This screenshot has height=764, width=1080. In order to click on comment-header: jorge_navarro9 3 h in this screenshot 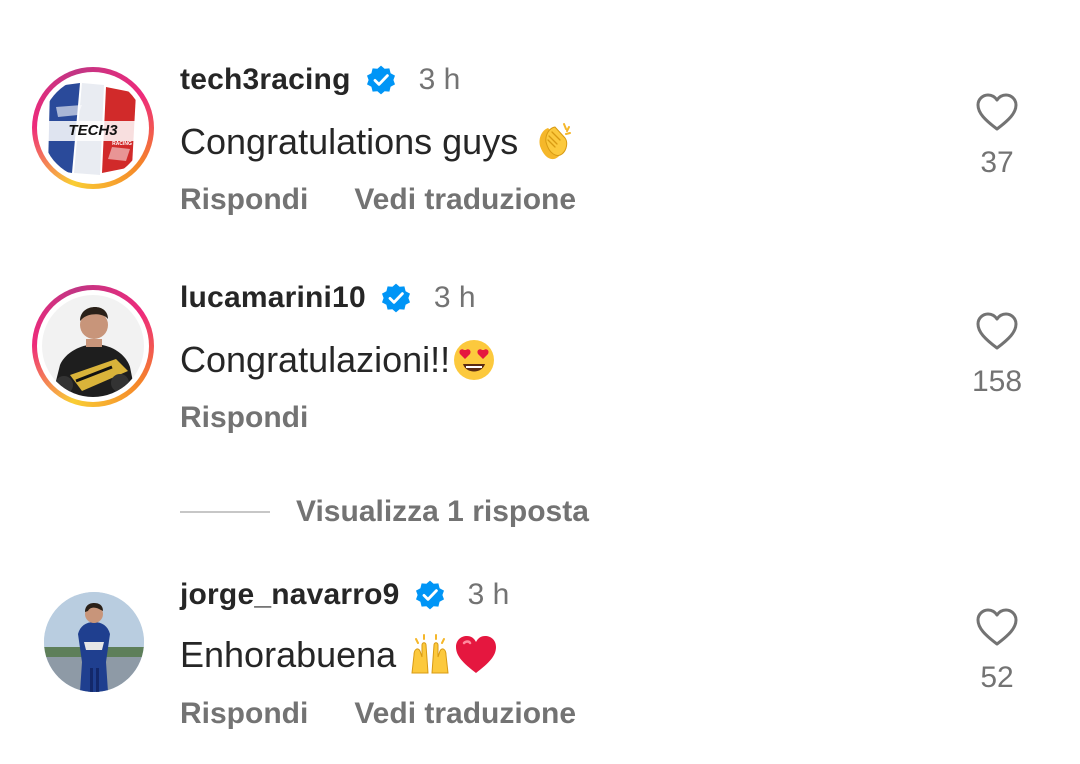, I will do `click(344, 595)`.